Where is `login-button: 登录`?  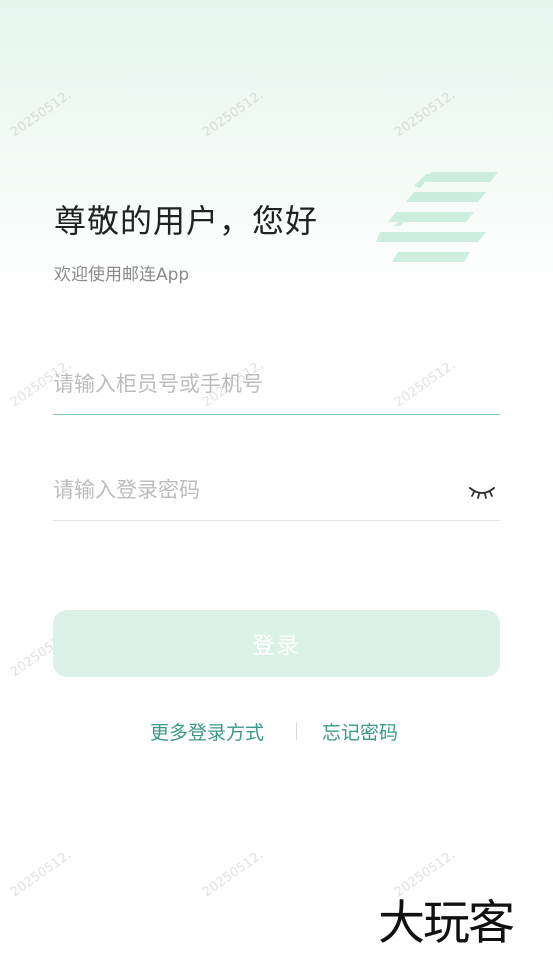
login-button: 登录 is located at coordinates (276, 643).